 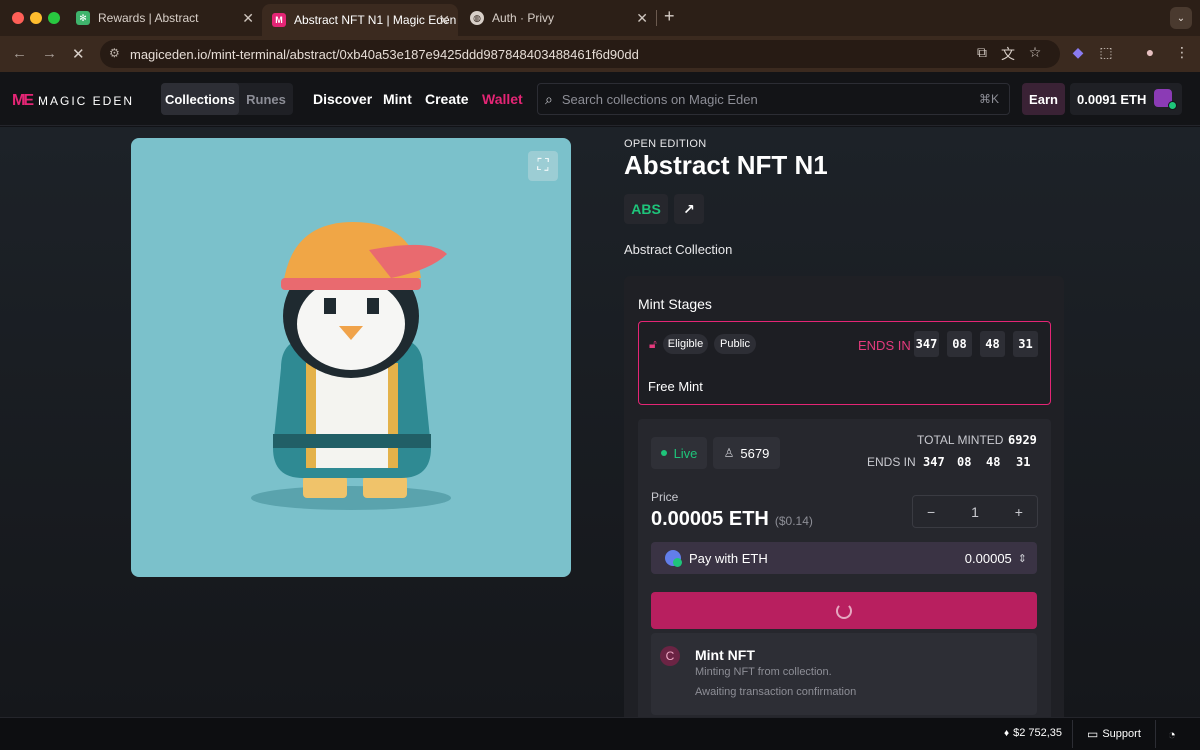 I want to click on tab-title: Rewards | Abstract, so click(x=148, y=18).